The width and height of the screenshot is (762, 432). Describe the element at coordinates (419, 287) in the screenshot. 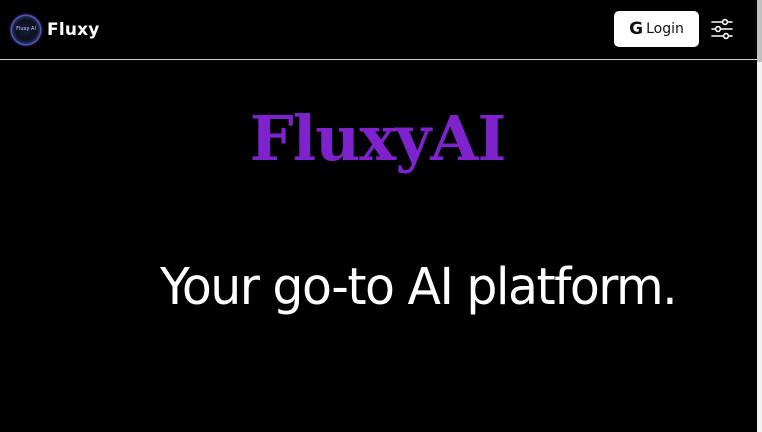

I see `hero-tagline: Your go-to AI platform.` at that location.